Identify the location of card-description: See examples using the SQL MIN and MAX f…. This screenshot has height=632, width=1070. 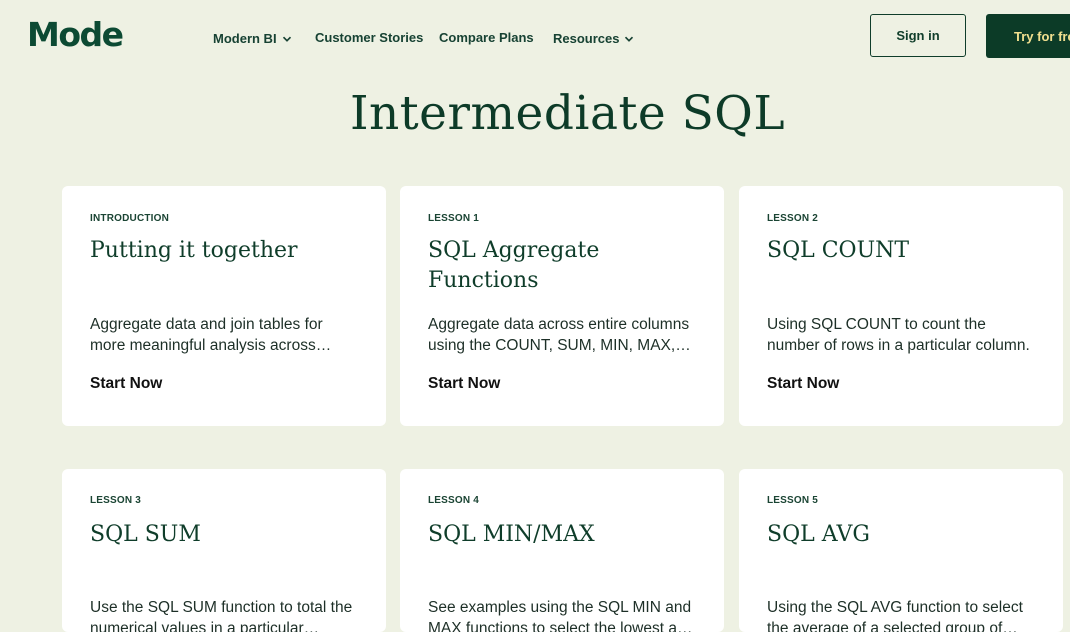
(561, 615).